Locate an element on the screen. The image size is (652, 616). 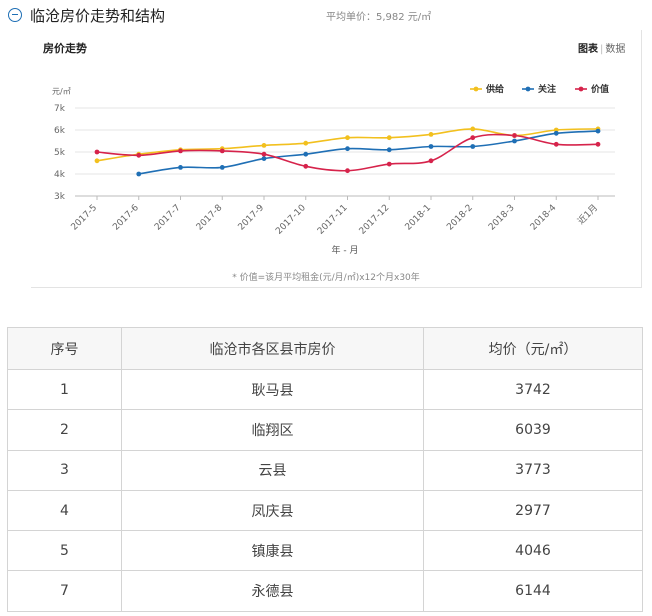
table-row: 5 镇康县 4046 is located at coordinates (325, 551).